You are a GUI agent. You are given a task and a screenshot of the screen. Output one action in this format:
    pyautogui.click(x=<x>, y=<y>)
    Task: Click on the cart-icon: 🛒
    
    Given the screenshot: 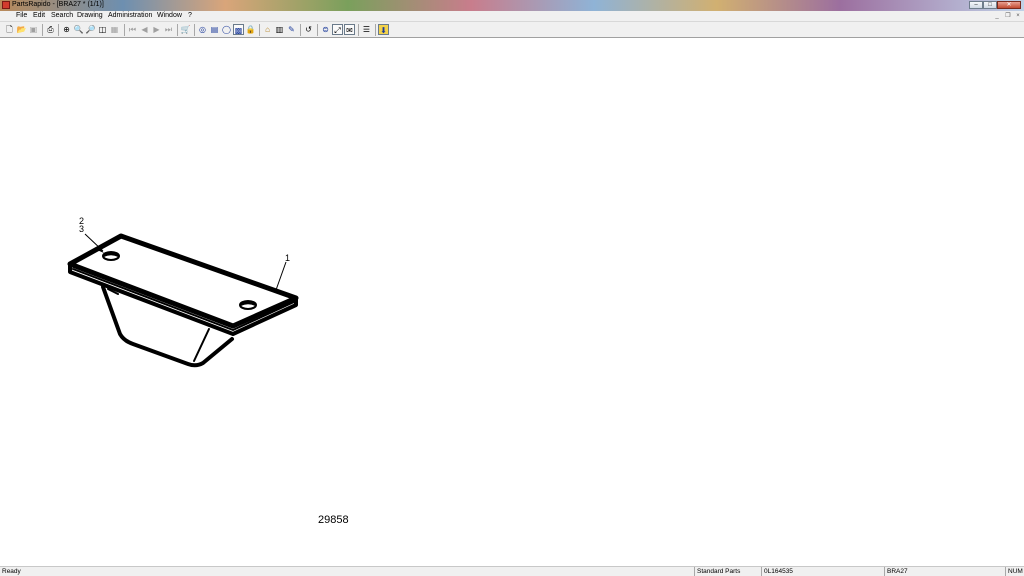 What is the action you would take?
    pyautogui.click(x=185, y=29)
    